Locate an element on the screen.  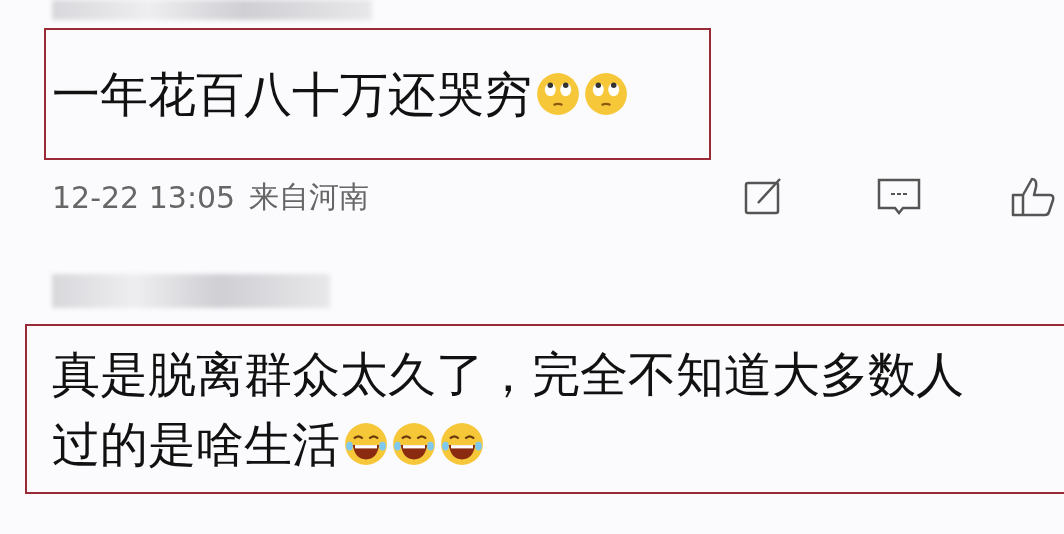
comment-text: 过的是啥生活 is located at coordinates (196, 444).